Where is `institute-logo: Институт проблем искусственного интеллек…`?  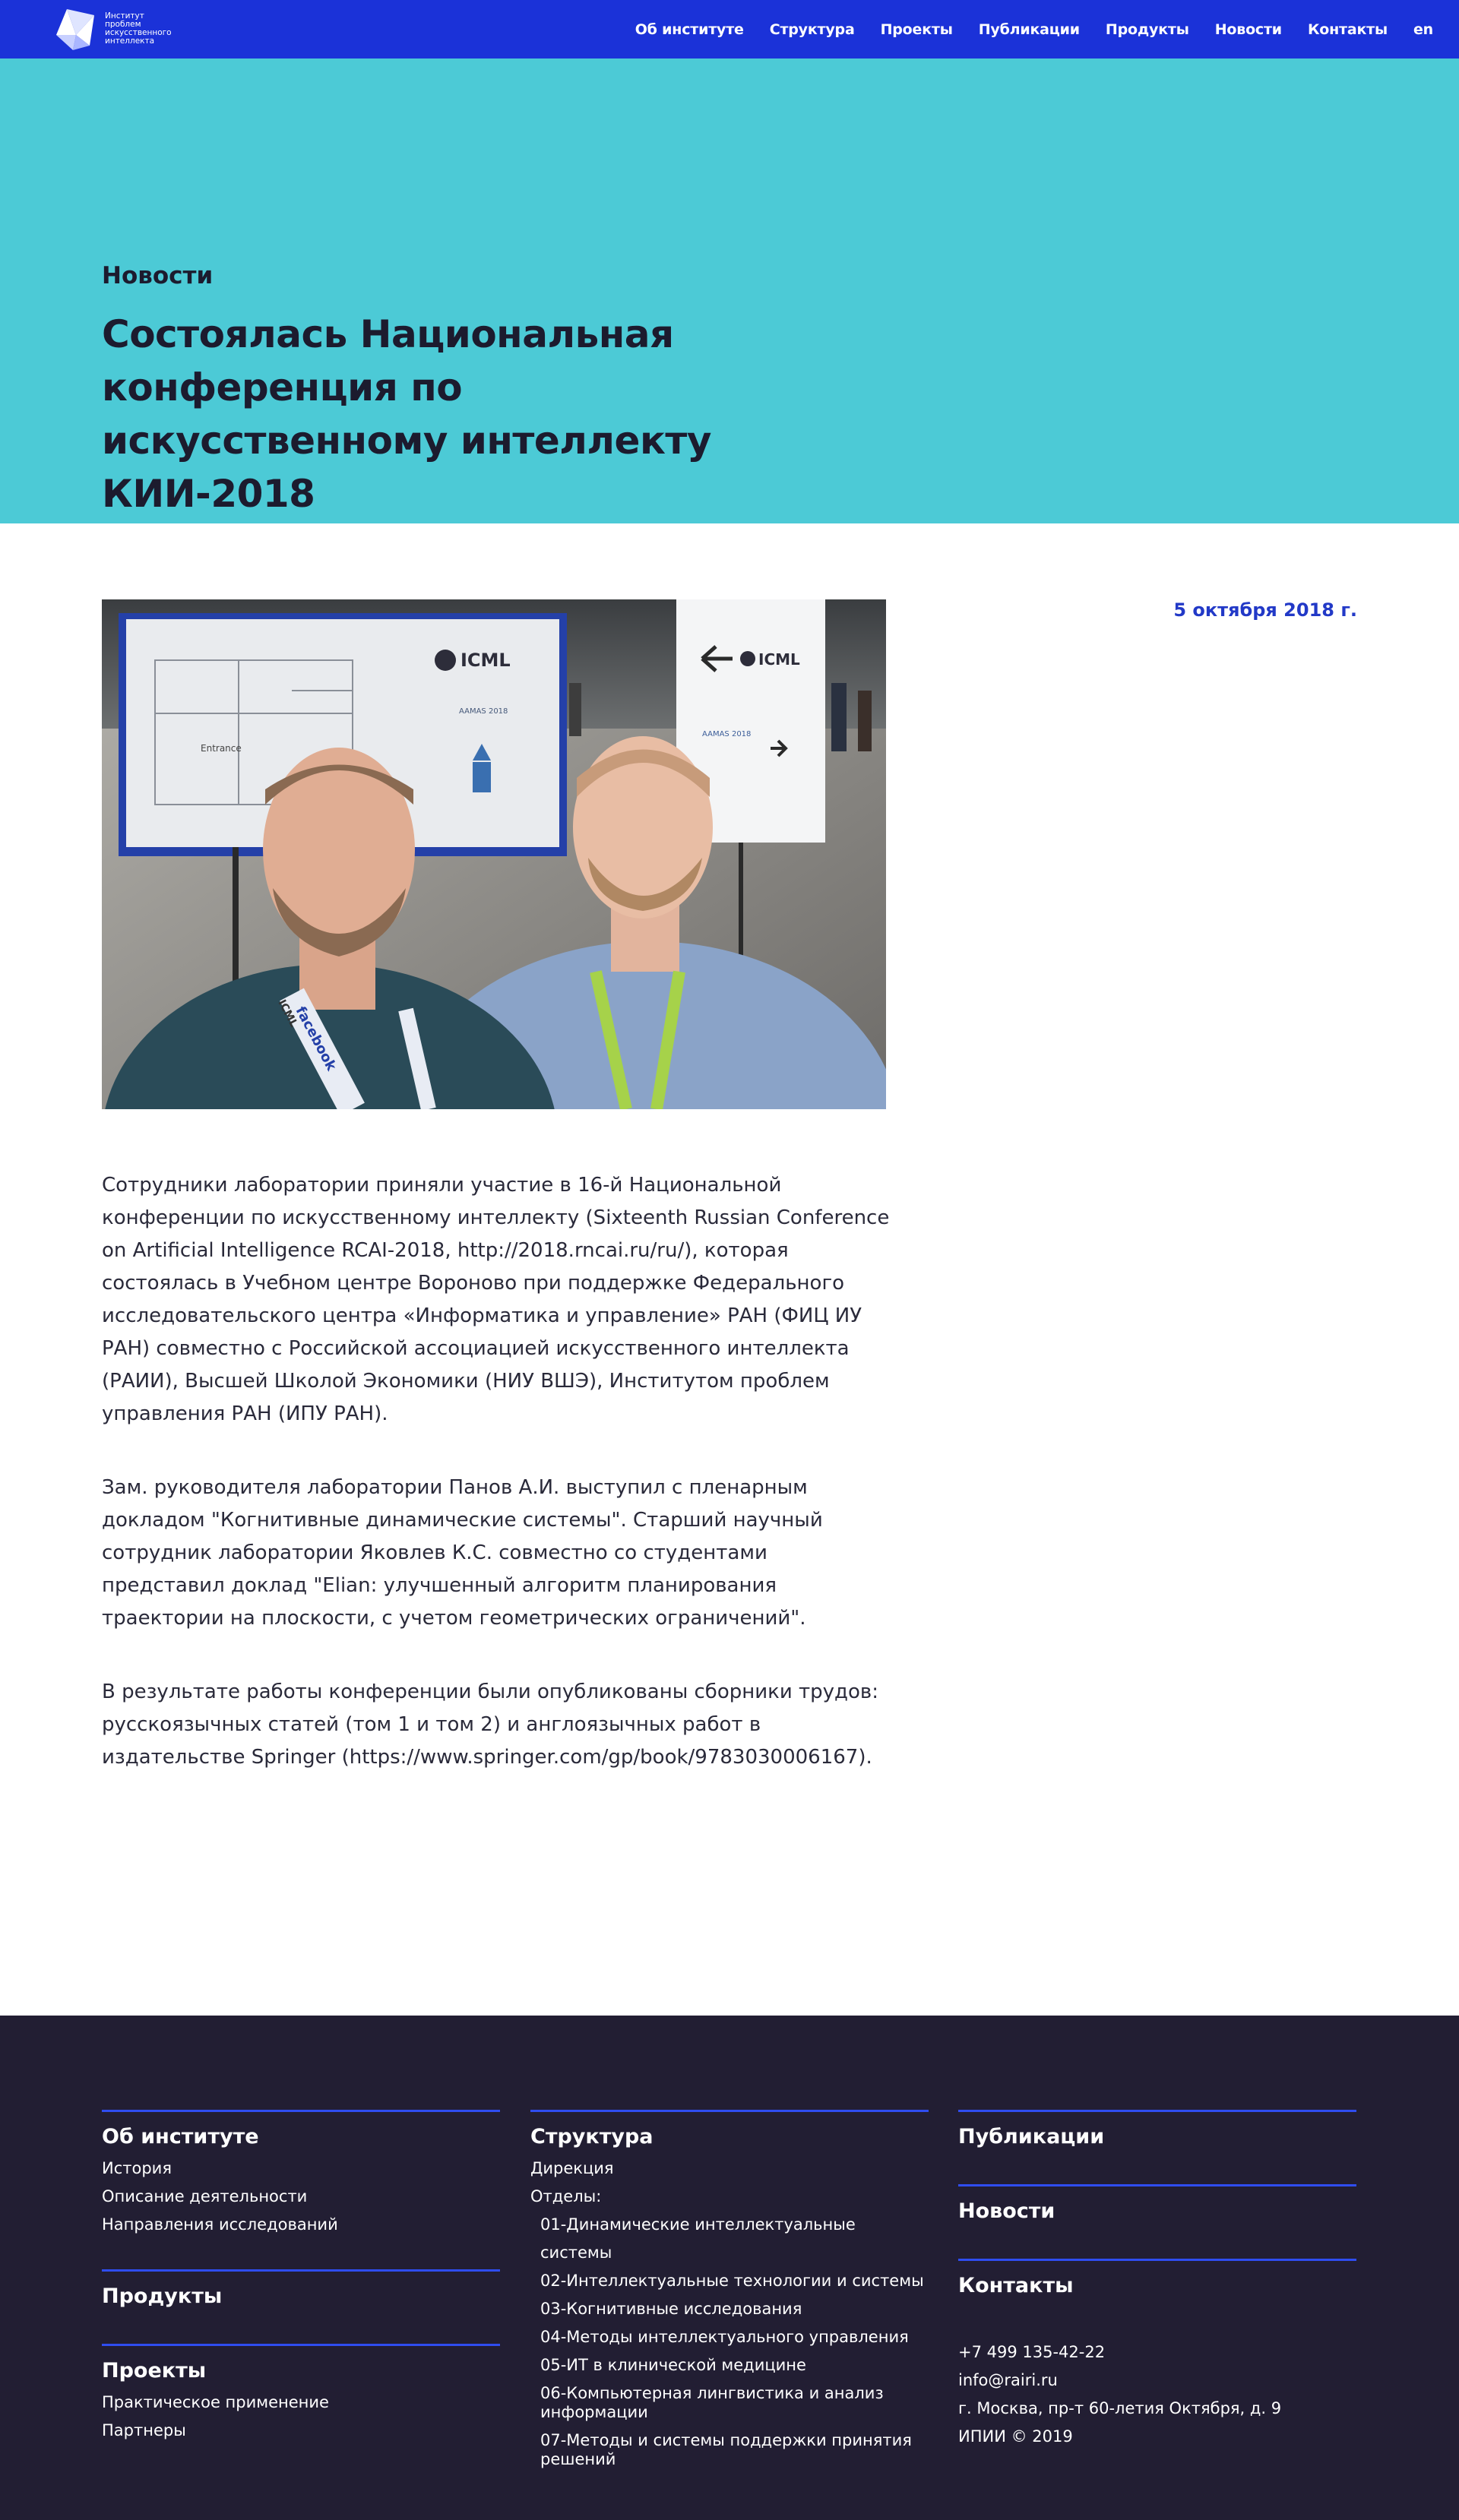
institute-logo: Институт проблем искусственного интеллек… is located at coordinates (119, 29).